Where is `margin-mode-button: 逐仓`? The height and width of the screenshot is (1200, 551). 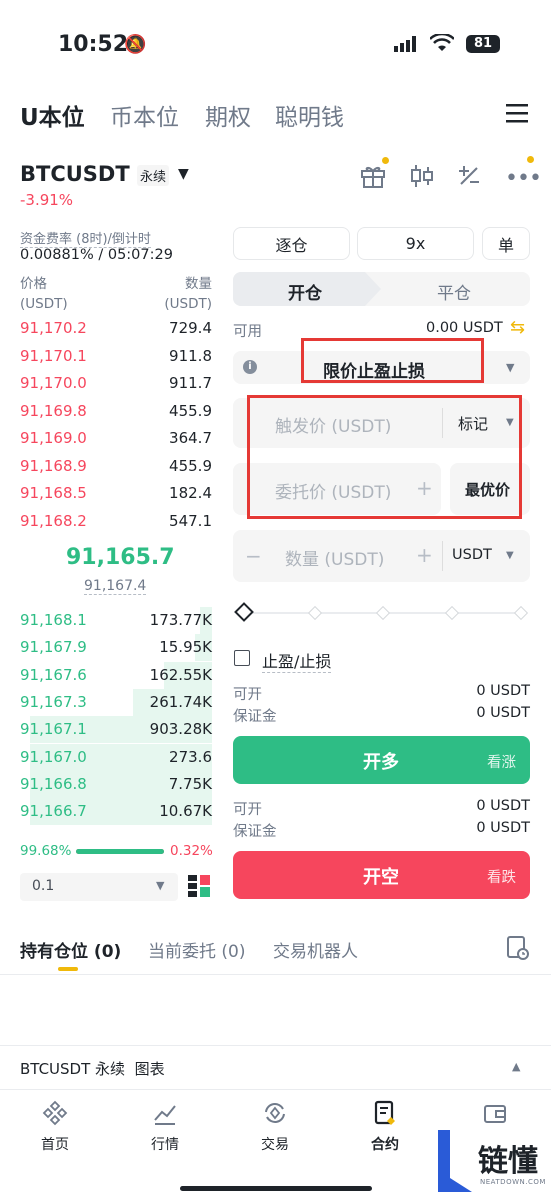
margin-mode-button: 逐仓 is located at coordinates (291, 243).